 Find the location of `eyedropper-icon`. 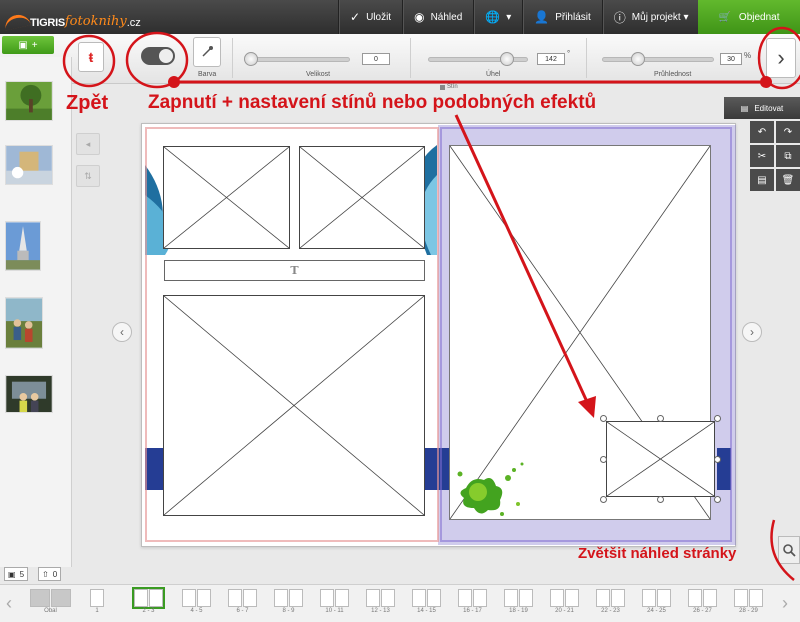

eyedropper-icon is located at coordinates (207, 51).